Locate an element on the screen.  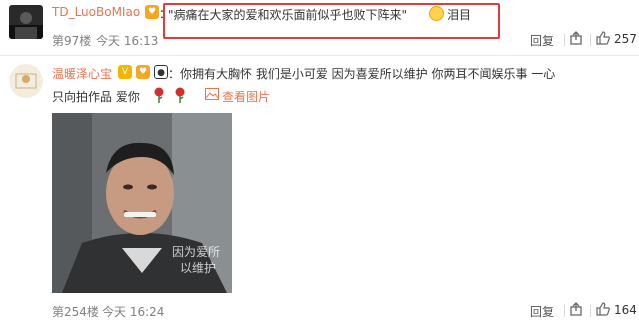
panda-icon: ● is located at coordinates (161, 72).